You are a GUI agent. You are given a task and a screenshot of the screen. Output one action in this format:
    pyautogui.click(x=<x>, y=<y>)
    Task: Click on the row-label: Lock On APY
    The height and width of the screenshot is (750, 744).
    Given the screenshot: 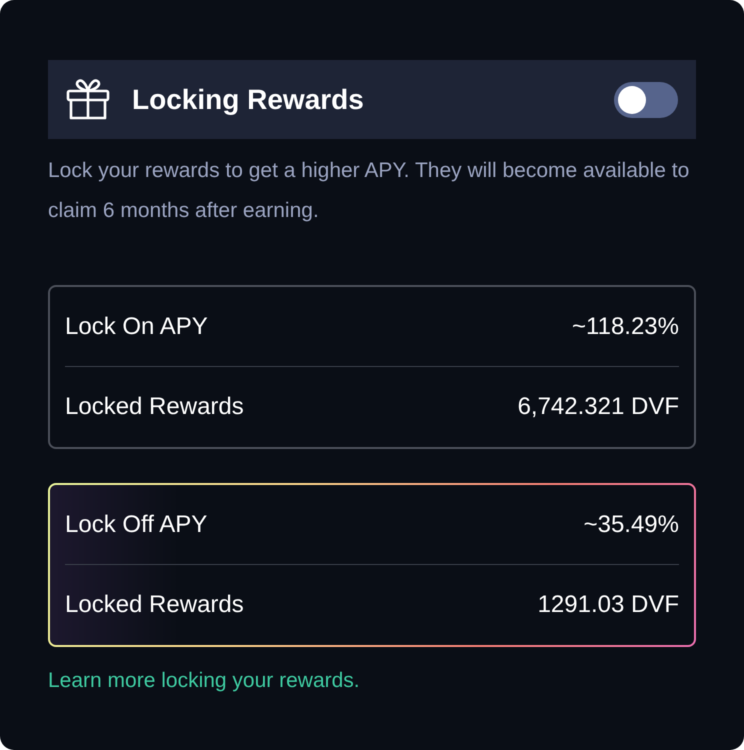 What is the action you would take?
    pyautogui.click(x=136, y=327)
    